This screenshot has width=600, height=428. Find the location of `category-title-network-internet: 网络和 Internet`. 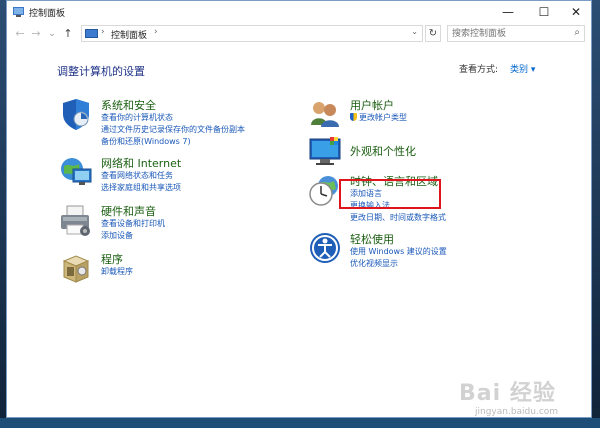

category-title-network-internet: 网络和 Internet is located at coordinates (141, 163).